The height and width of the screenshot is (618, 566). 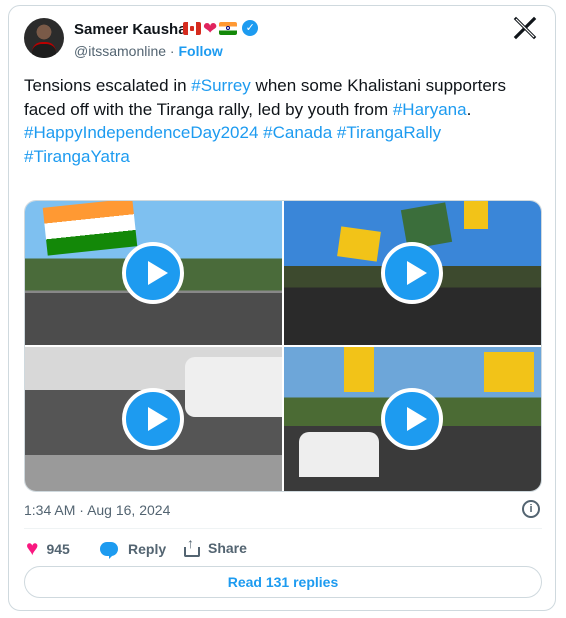 I want to click on author-name: Sameer Kaushal, so click(x=132, y=29).